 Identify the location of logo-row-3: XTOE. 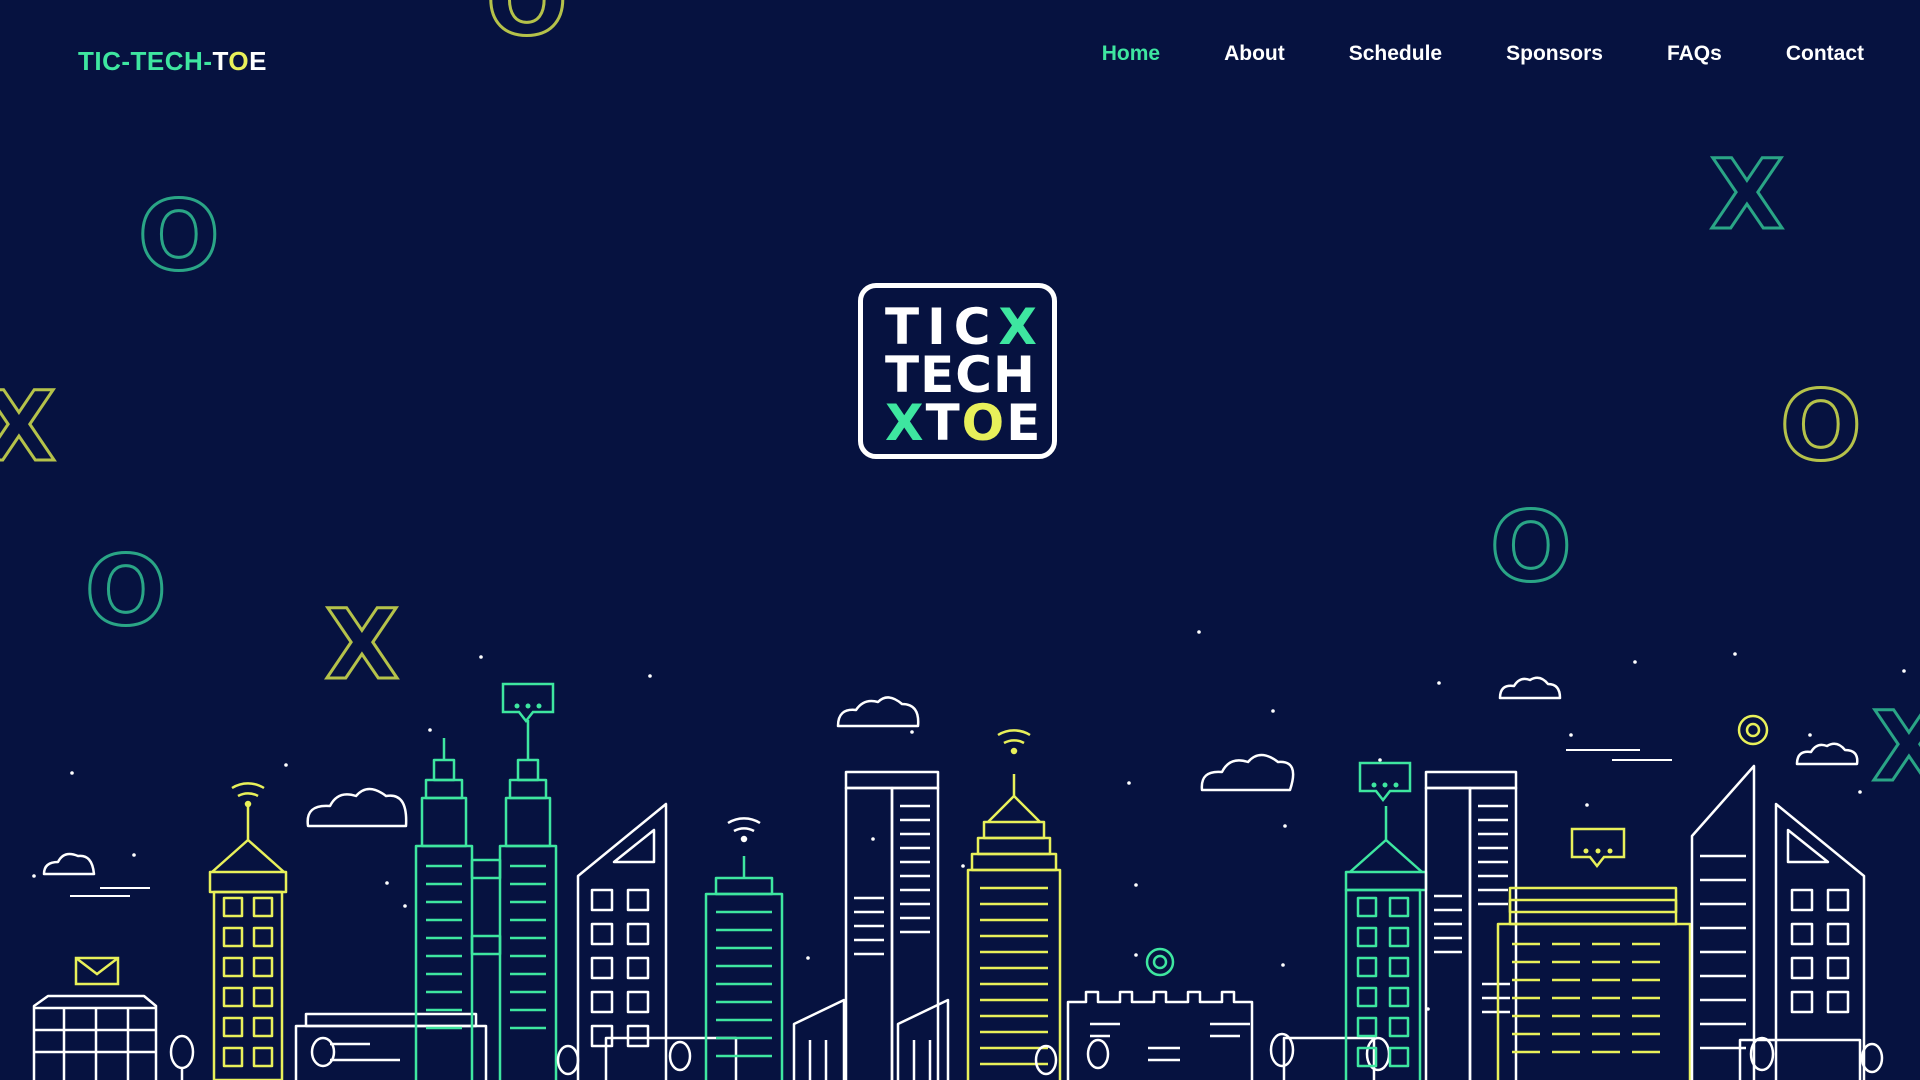
(964, 423).